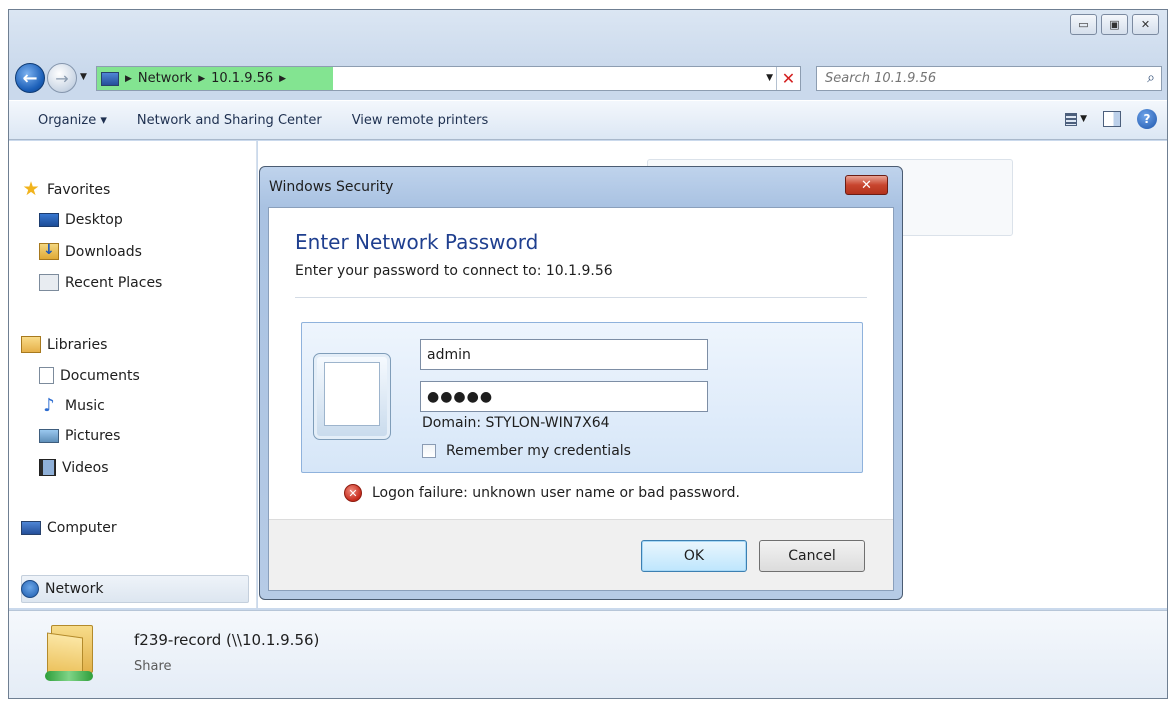 The width and height of the screenshot is (1173, 703). What do you see at coordinates (331, 187) in the screenshot?
I see `dialog-title: Windows Security` at bounding box center [331, 187].